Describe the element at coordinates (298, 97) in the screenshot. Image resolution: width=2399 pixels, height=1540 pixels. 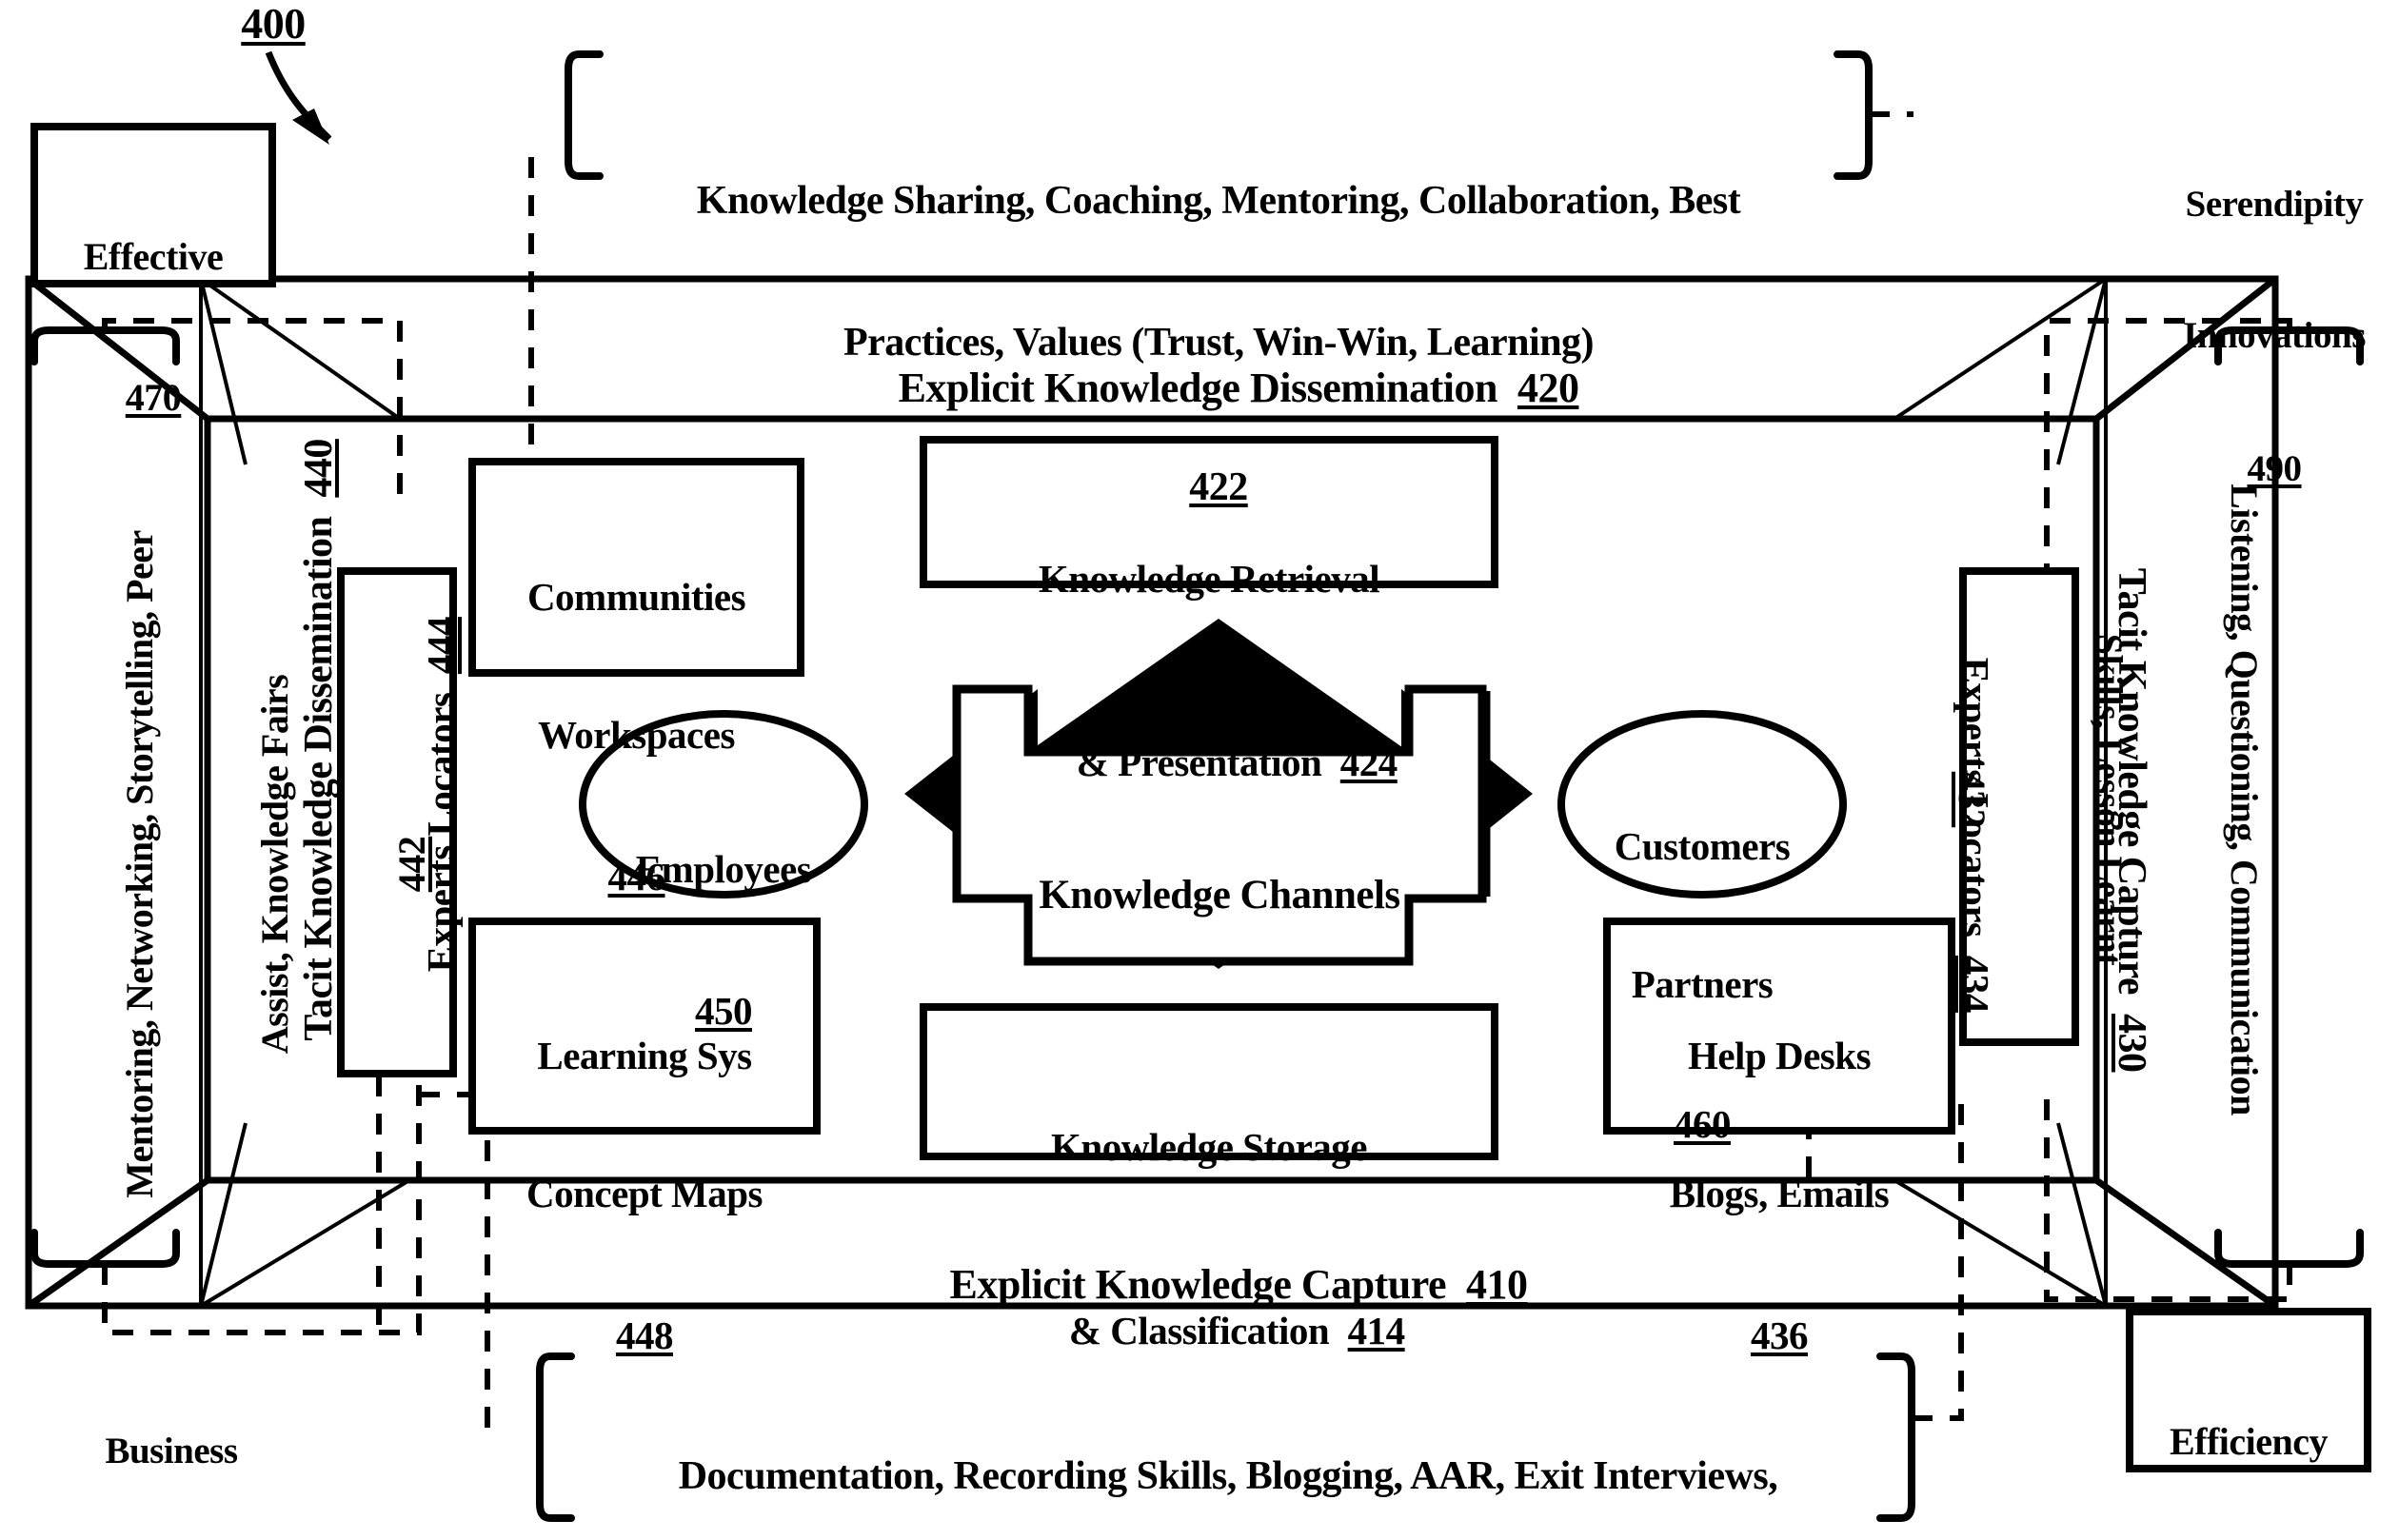
I see `figure-ref-arrow` at that location.